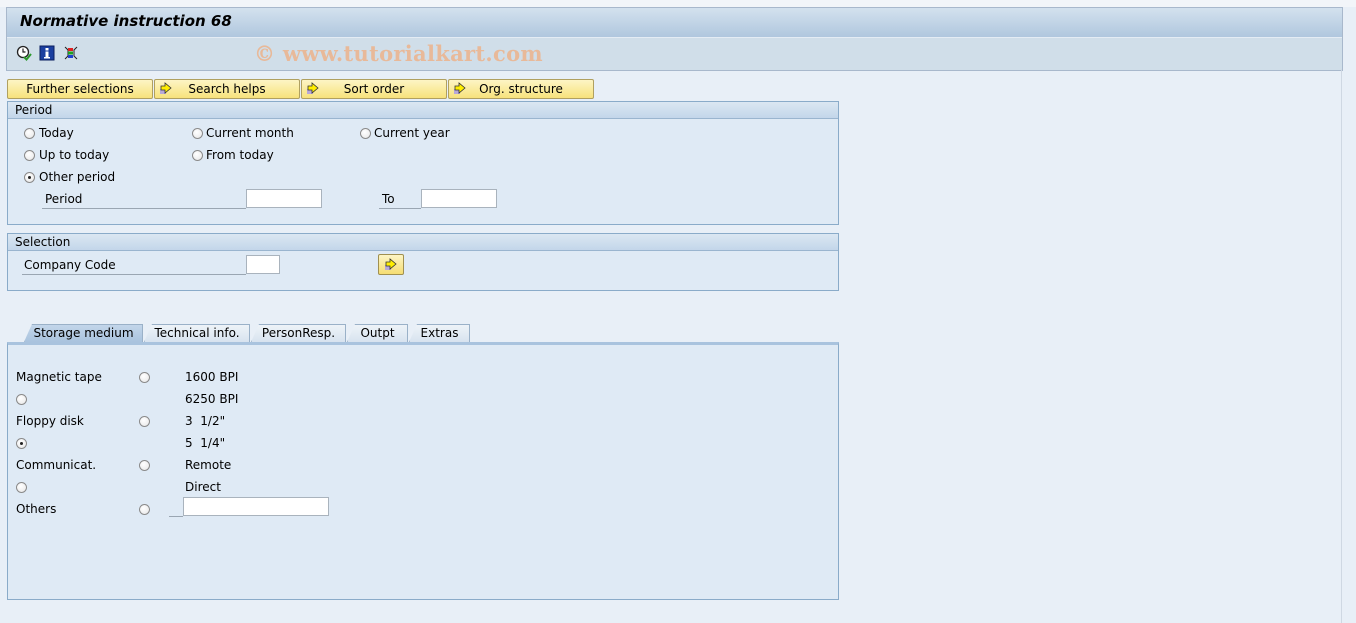  Describe the element at coordinates (29, 133) in the screenshot. I see `radio-today` at that location.